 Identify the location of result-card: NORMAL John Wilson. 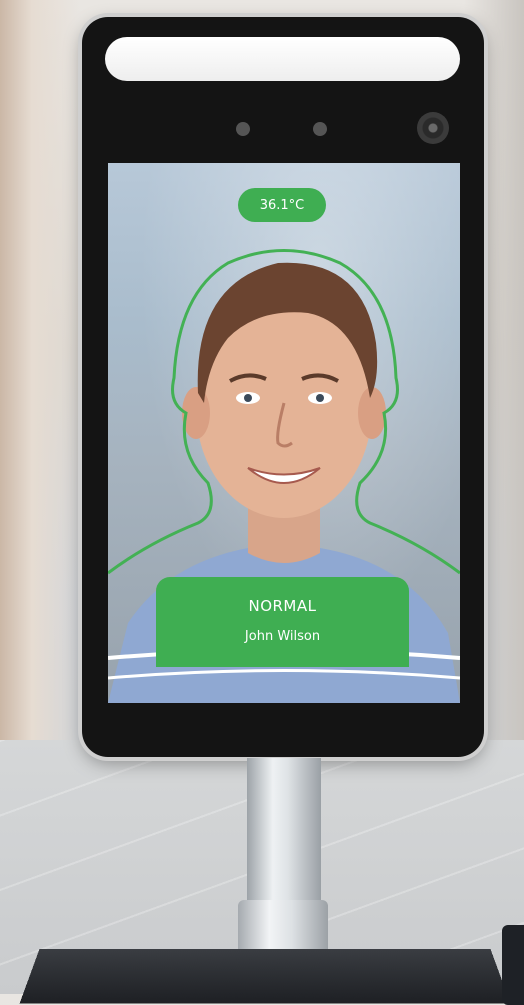
(282, 622).